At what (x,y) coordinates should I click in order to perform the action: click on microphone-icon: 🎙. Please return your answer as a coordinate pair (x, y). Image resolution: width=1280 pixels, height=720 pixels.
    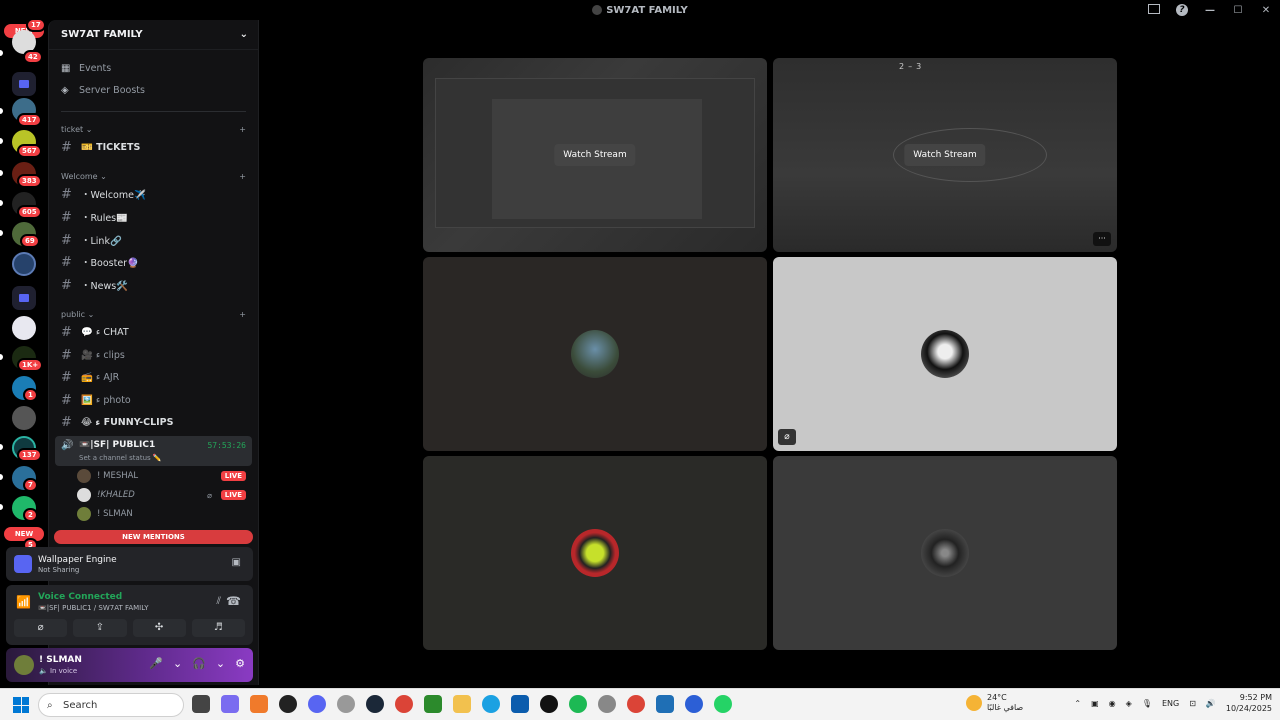
    Looking at the image, I should click on (1147, 703).